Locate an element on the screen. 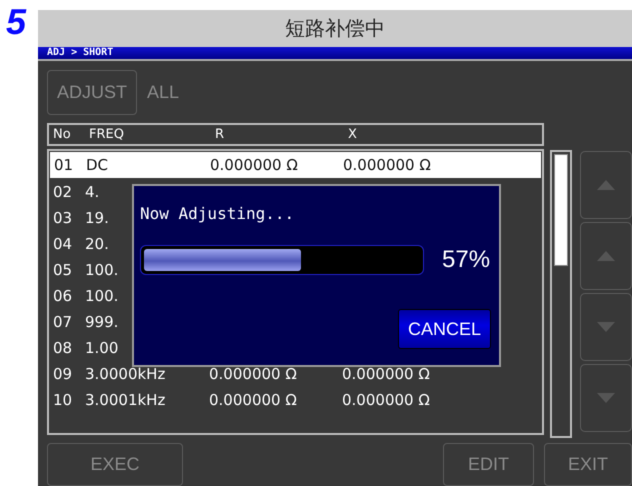  frequency-cell: DC is located at coordinates (97, 165).